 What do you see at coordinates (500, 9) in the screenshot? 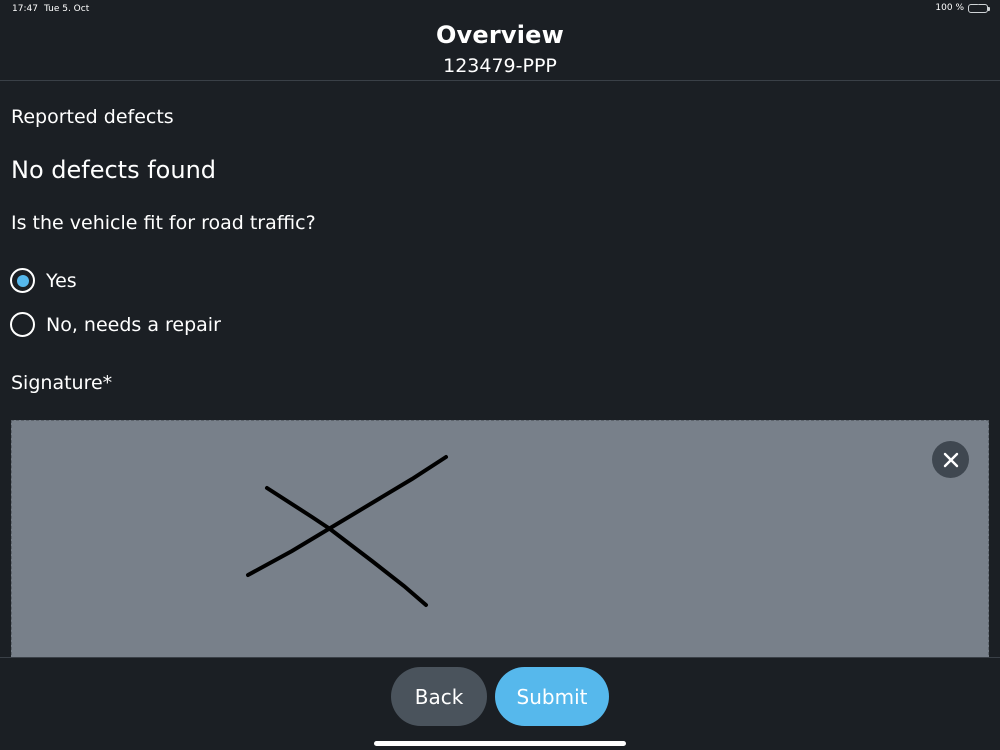
I see `status-bar: 17:47 Tue 5. Oct 100 % ⚡` at bounding box center [500, 9].